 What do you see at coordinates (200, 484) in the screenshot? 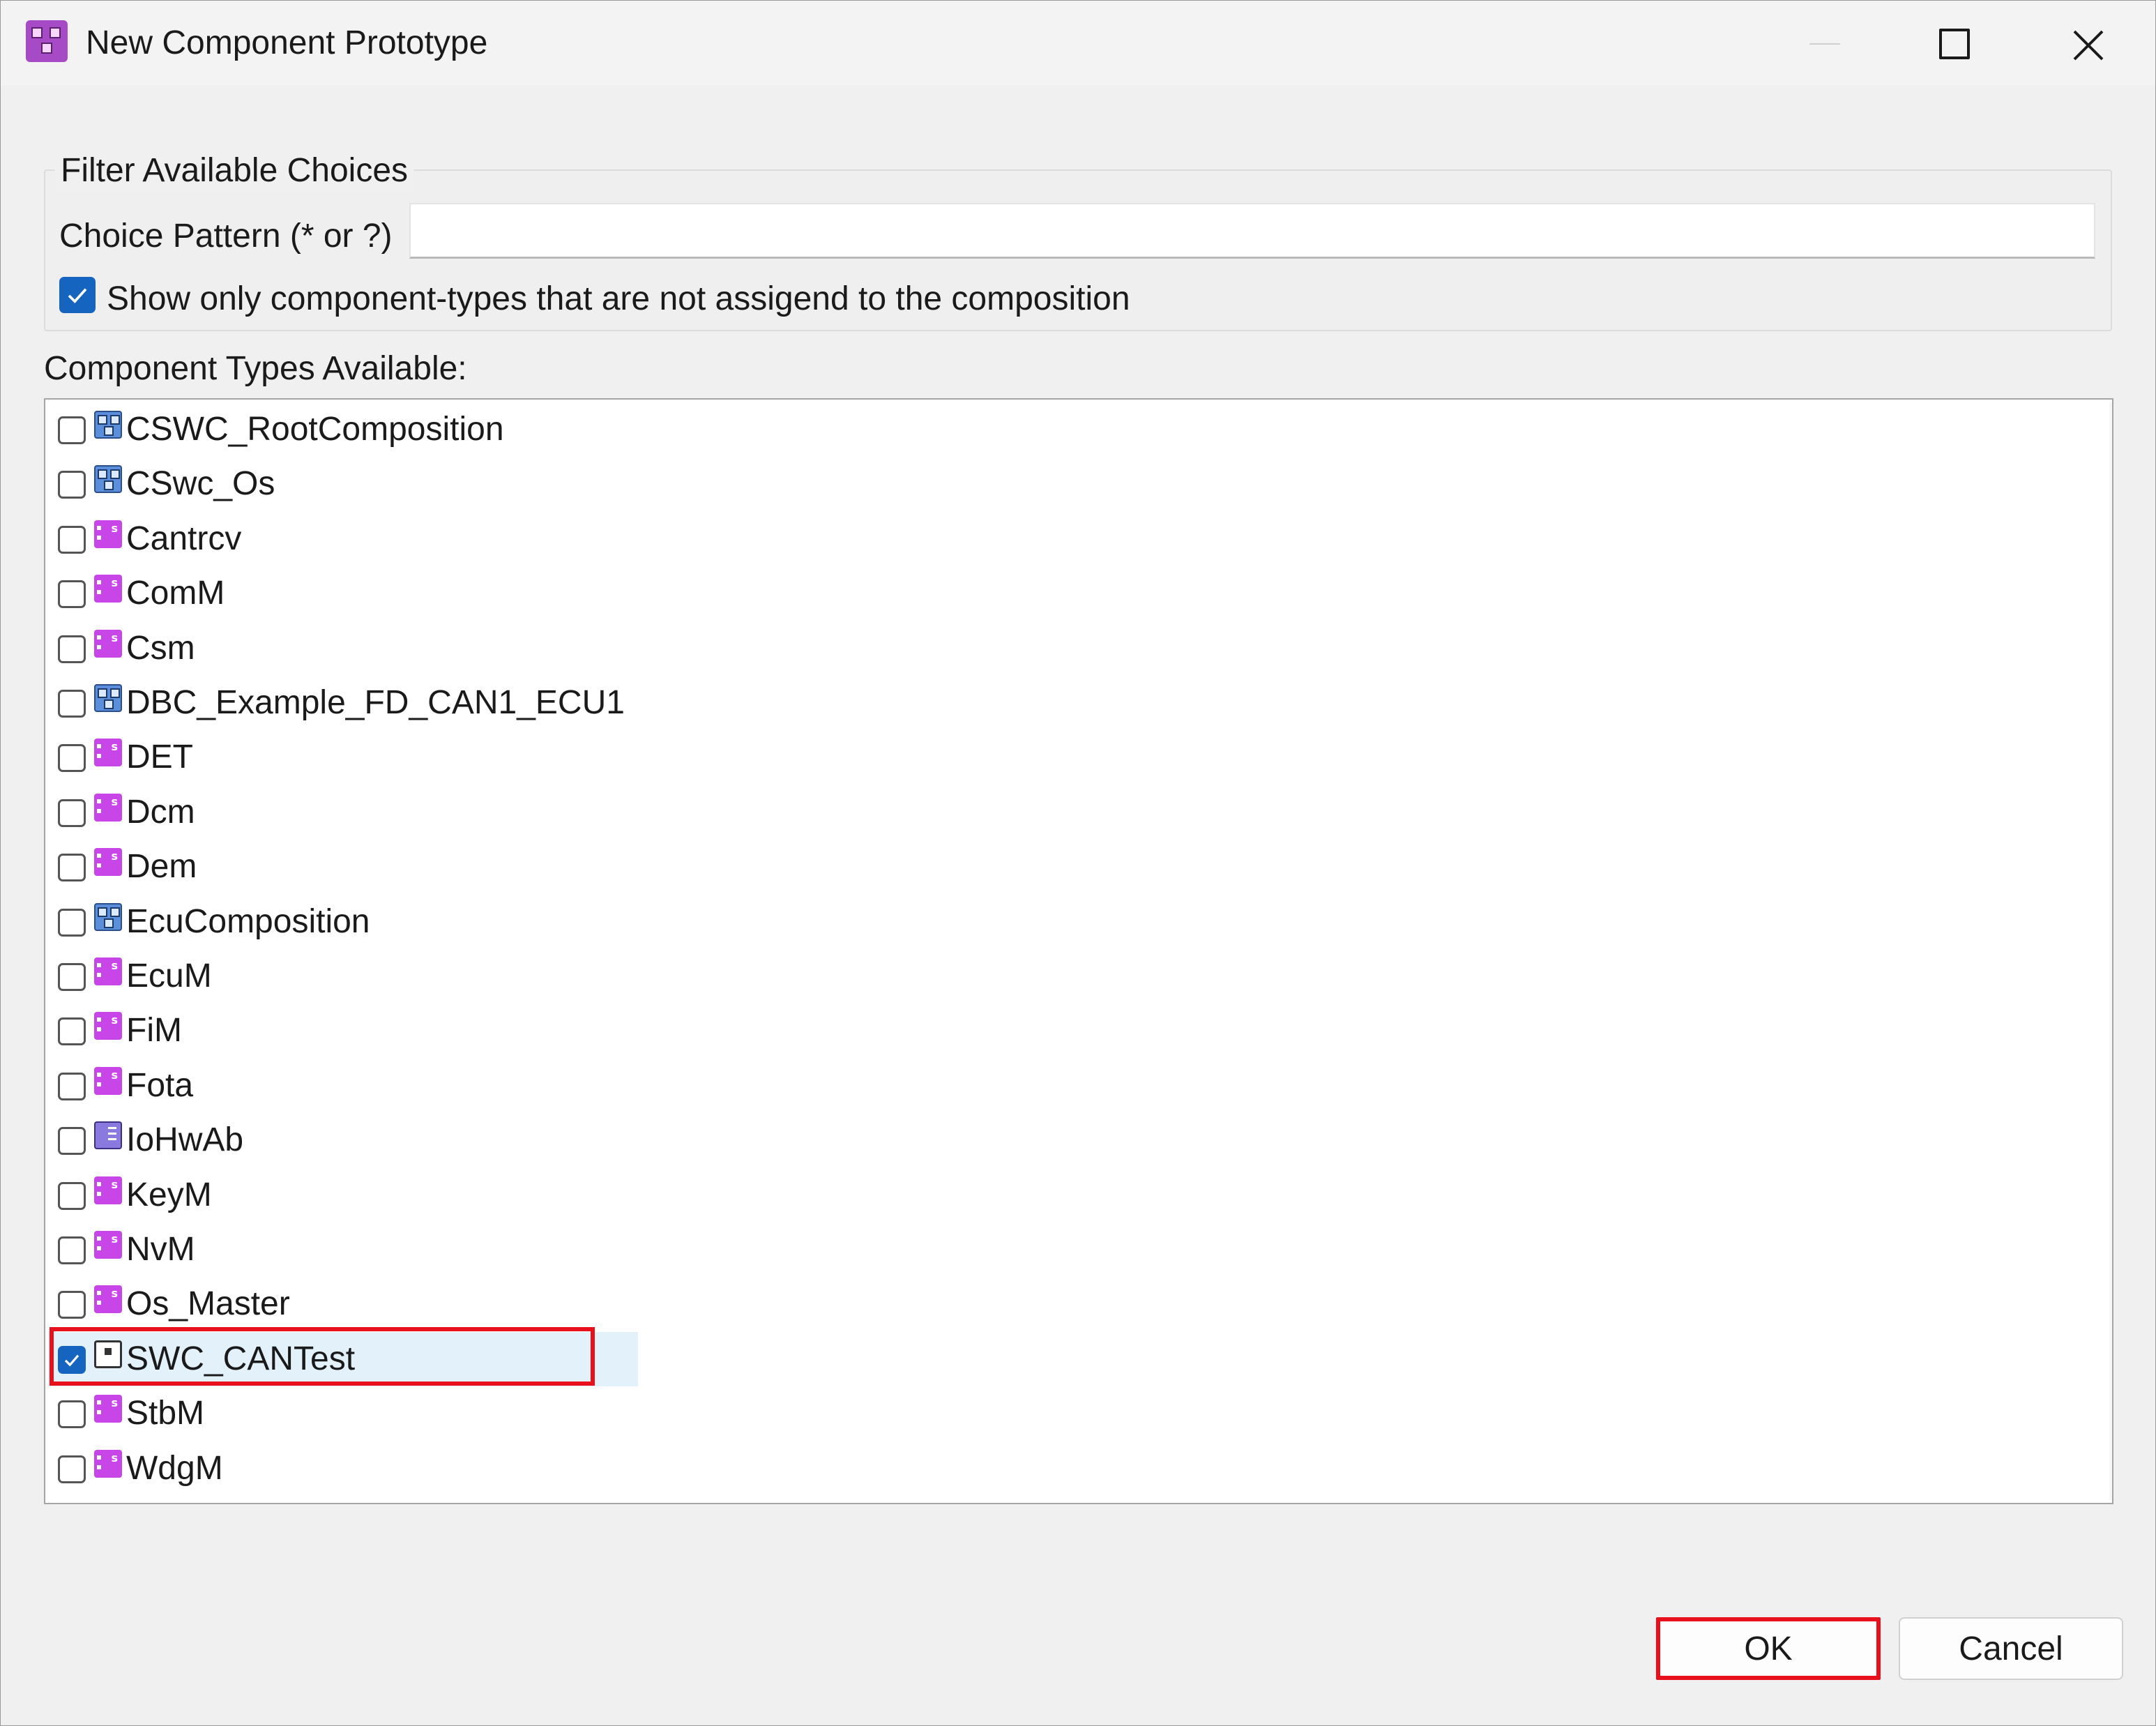
I see `list-item-label: CSwc_Os` at bounding box center [200, 484].